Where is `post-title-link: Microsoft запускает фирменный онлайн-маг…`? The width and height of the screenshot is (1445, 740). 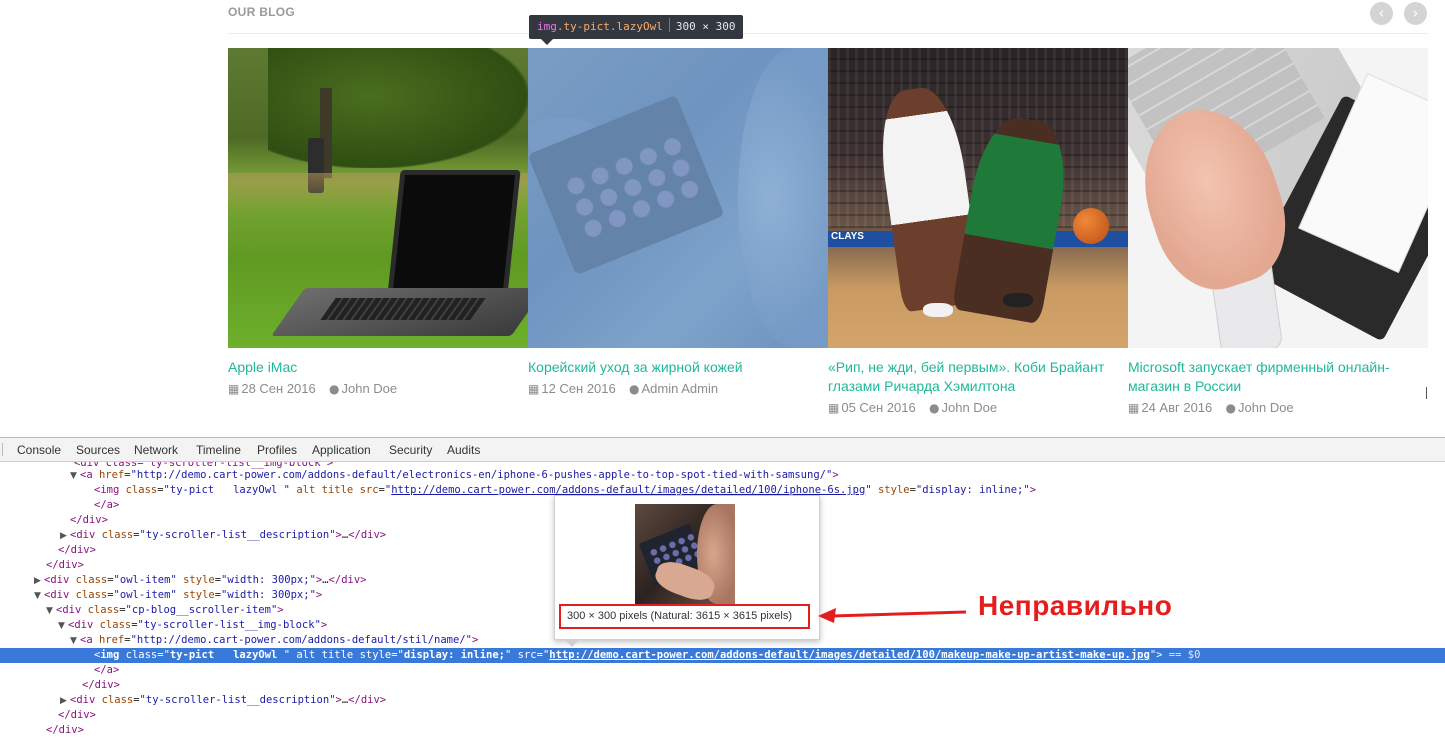 post-title-link: Microsoft запускает фирменный онлайн-маг… is located at coordinates (1278, 377).